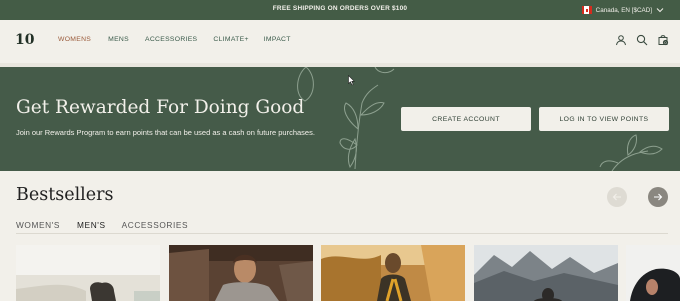 Image resolution: width=680 pixels, height=301 pixels. What do you see at coordinates (26, 41) in the screenshot?
I see `logo: 10` at bounding box center [26, 41].